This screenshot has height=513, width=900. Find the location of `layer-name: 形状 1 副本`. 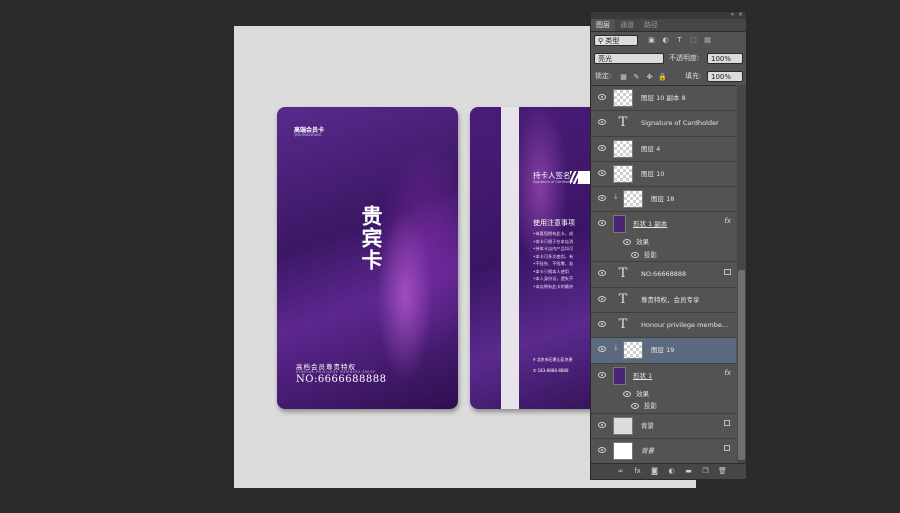

layer-name: 形状 1 副本 is located at coordinates (650, 224).